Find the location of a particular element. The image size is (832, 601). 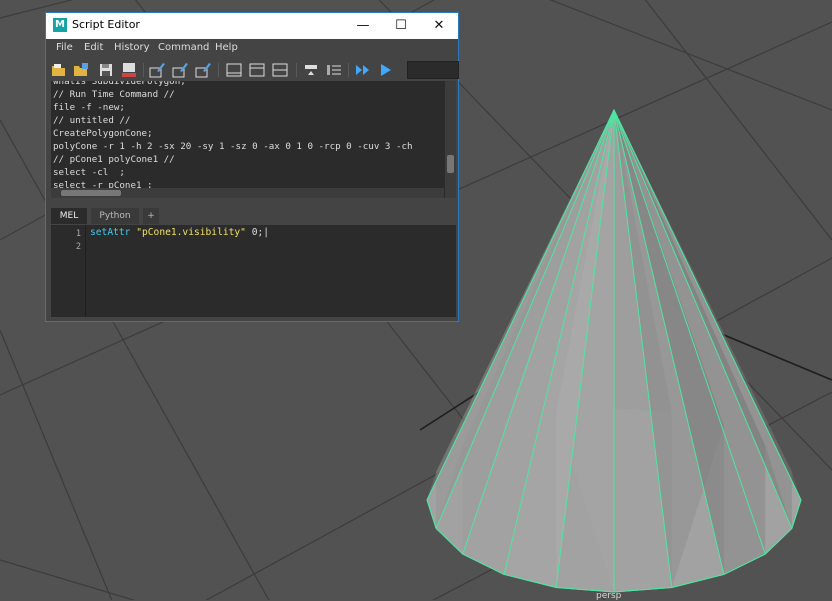

source-script-icon is located at coordinates (81, 70).